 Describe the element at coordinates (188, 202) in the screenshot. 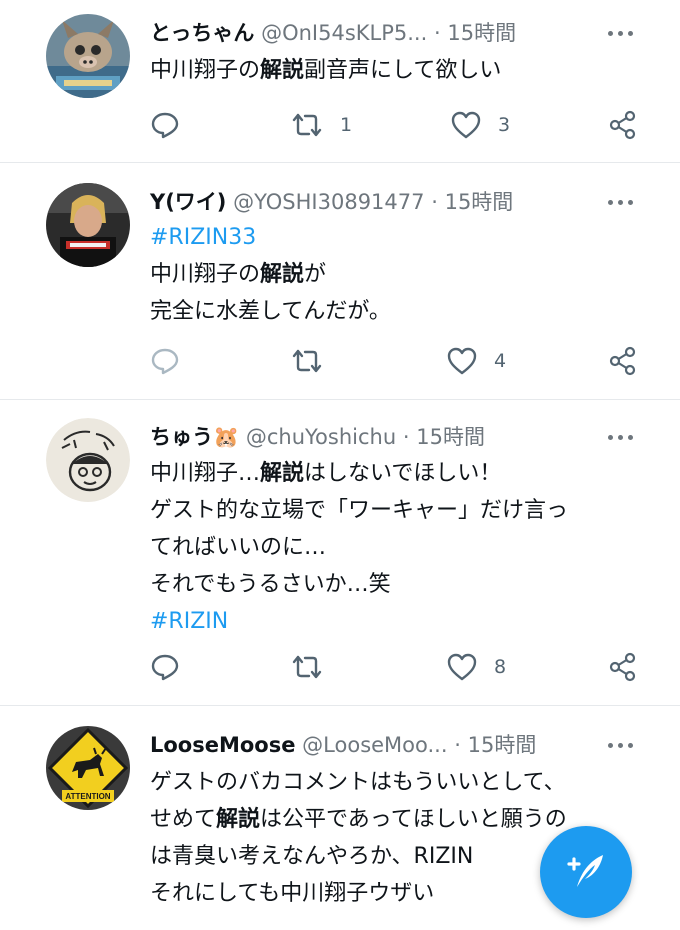

I see `display-name: Y(ワイ)` at that location.